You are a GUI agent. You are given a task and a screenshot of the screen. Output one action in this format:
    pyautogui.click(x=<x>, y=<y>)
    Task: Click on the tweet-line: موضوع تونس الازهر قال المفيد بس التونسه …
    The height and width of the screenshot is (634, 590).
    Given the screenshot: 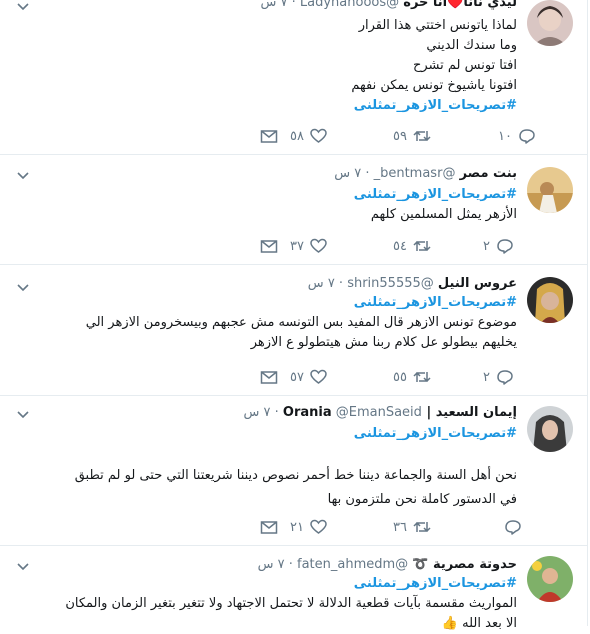 What is the action you would take?
    pyautogui.click(x=301, y=322)
    